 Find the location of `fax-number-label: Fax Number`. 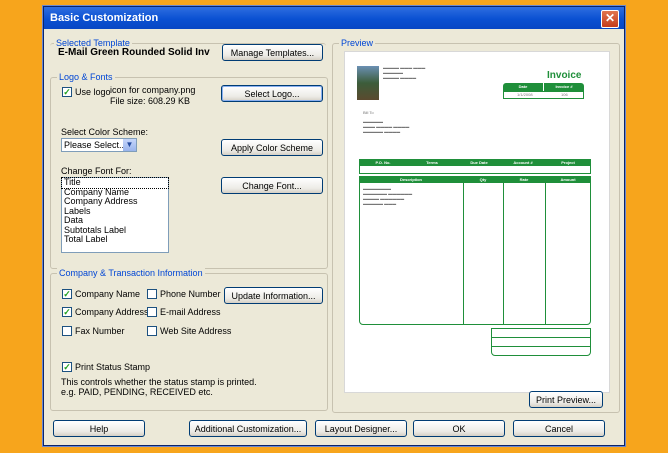

fax-number-label: Fax Number is located at coordinates (100, 331).